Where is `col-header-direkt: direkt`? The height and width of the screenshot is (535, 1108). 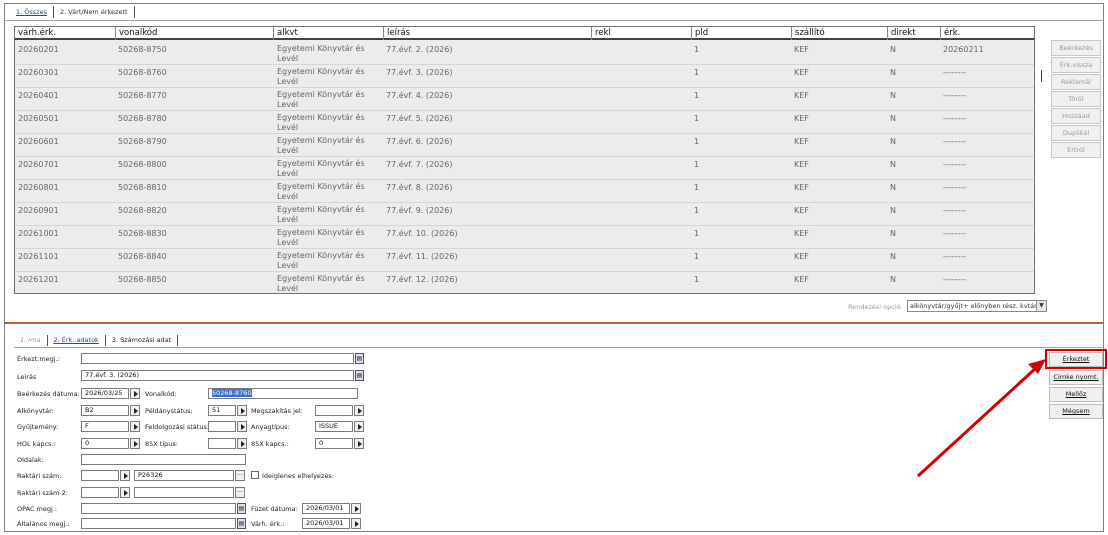 col-header-direkt: direkt is located at coordinates (913, 33).